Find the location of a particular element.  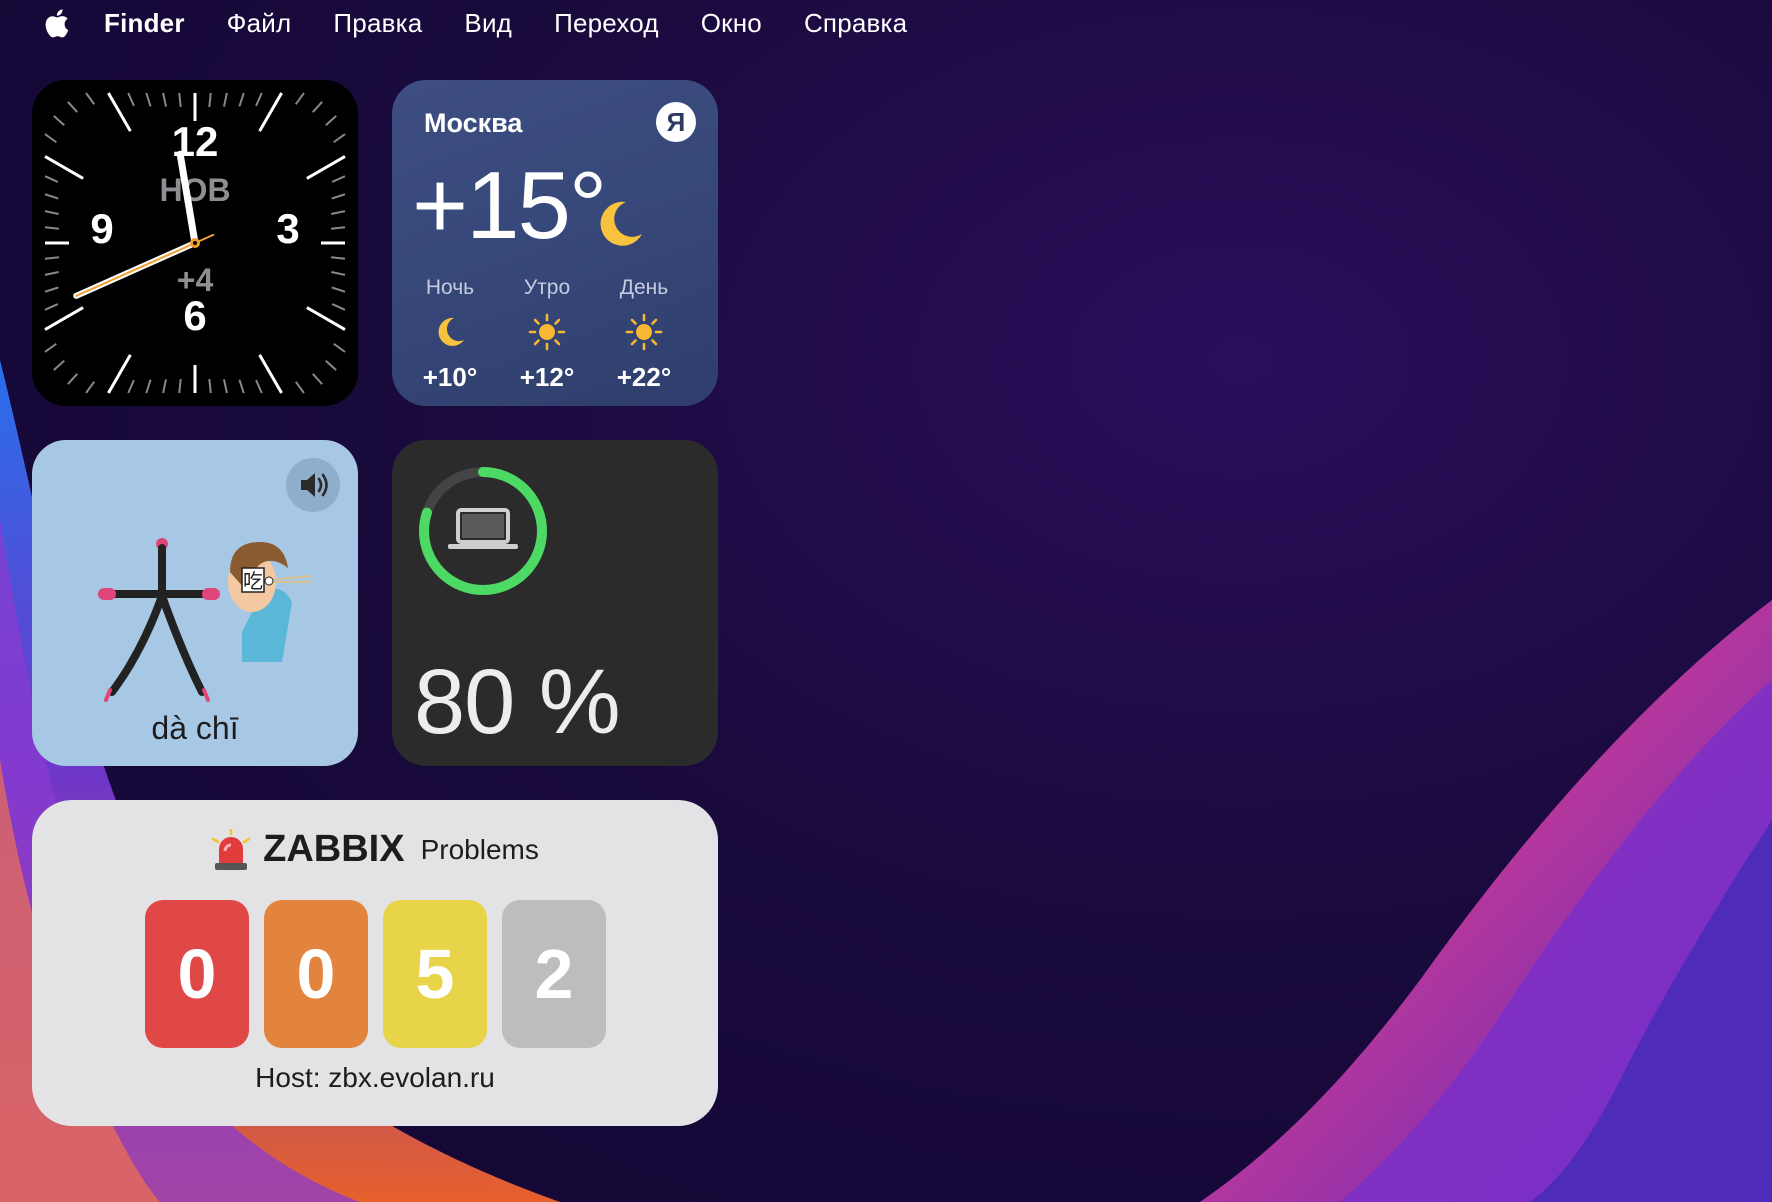

battery-ring is located at coordinates (483, 531).